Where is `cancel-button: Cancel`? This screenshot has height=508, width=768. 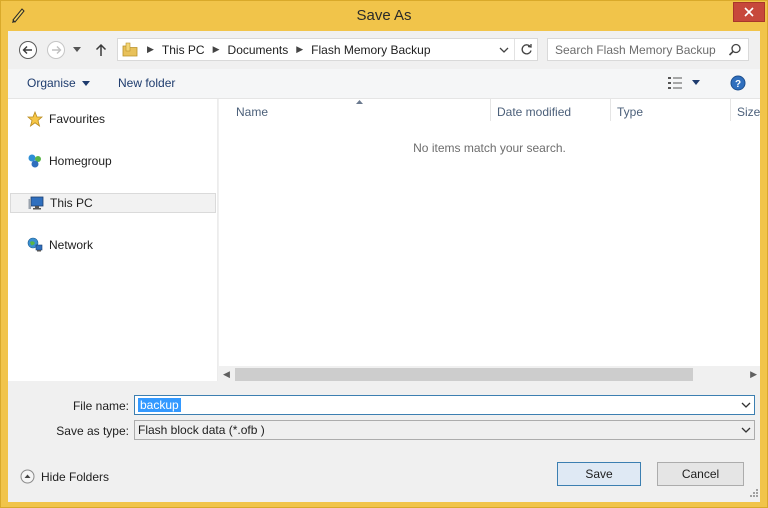 cancel-button: Cancel is located at coordinates (700, 474).